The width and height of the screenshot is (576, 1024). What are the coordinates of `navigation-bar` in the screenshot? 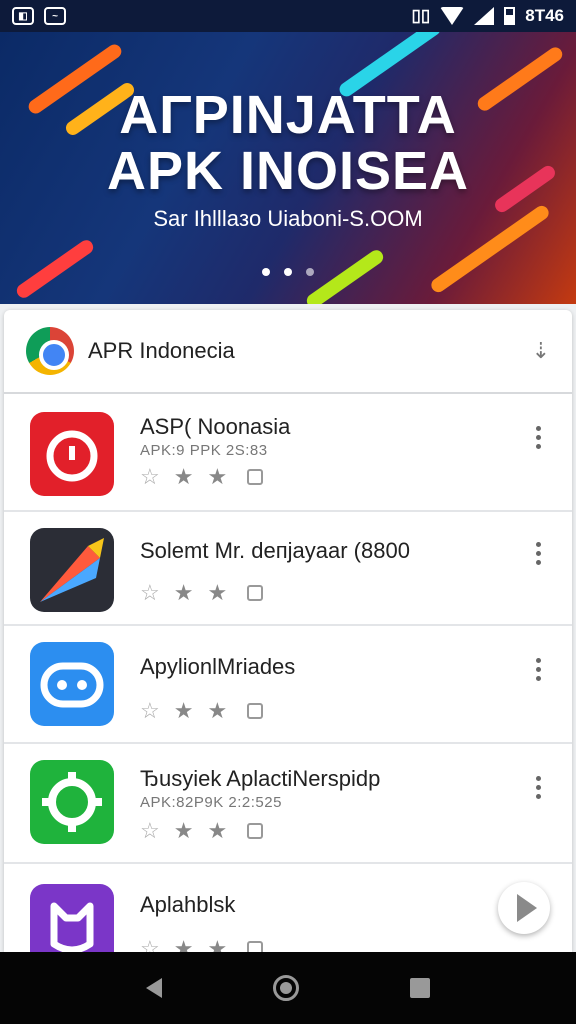 It's located at (288, 988).